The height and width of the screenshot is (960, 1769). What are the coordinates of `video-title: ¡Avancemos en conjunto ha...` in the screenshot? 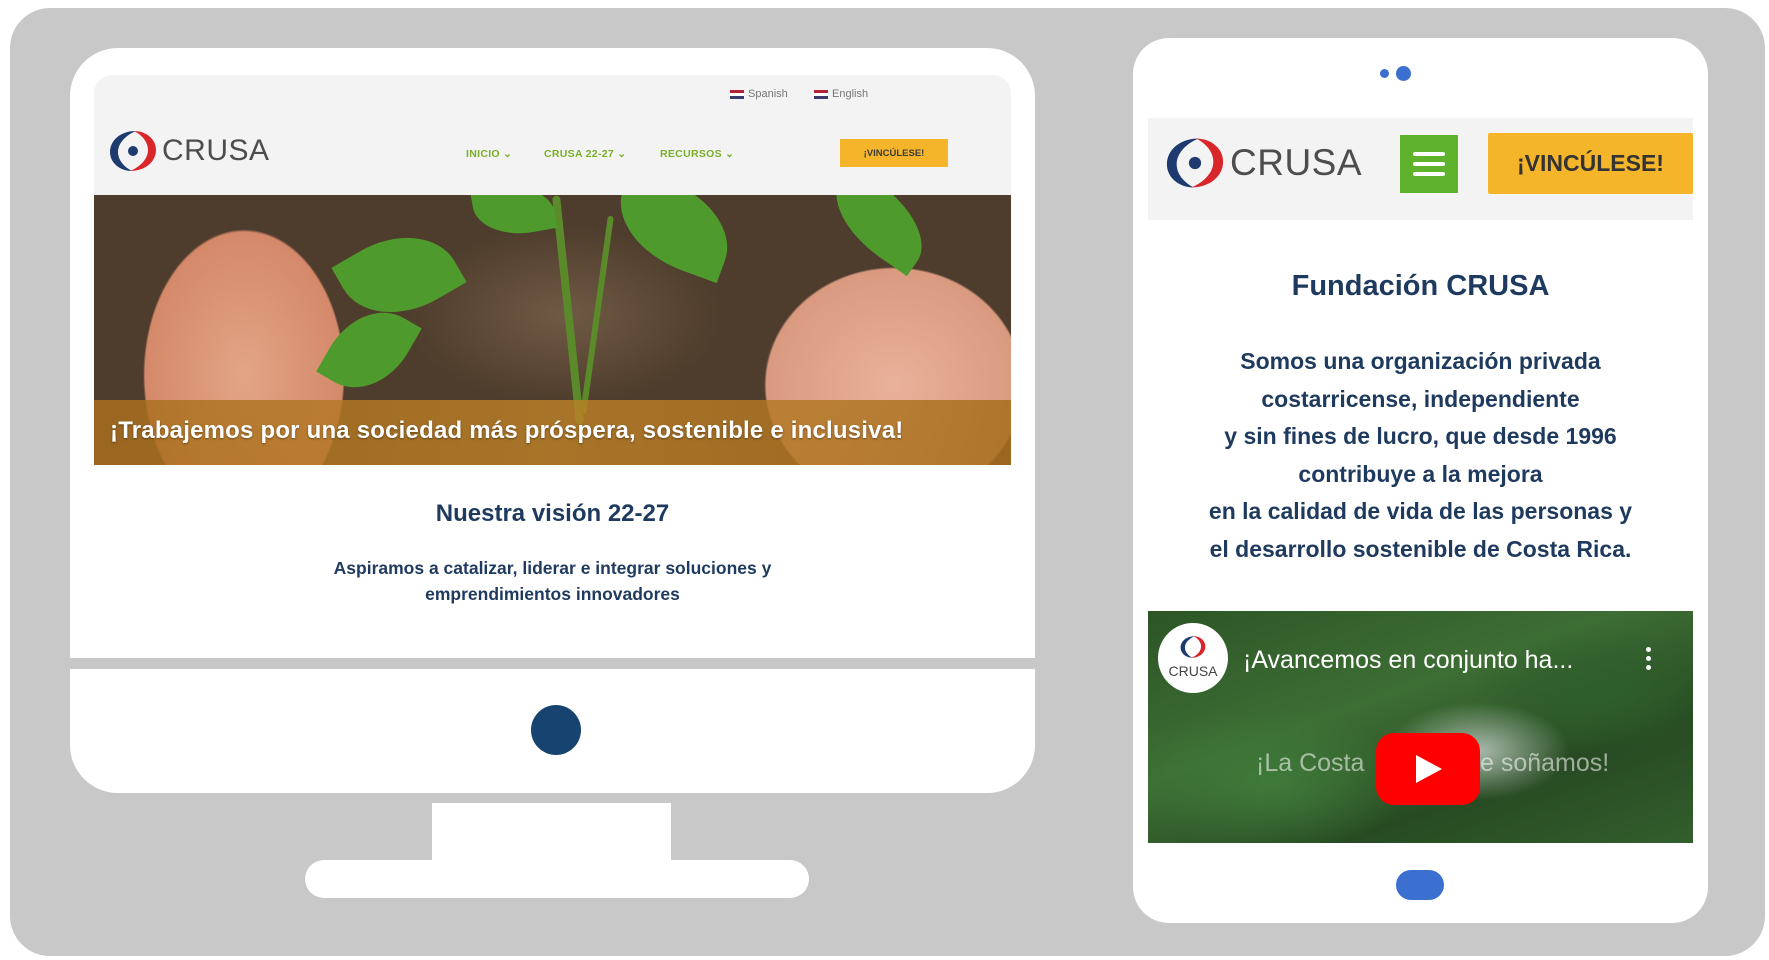 It's located at (1408, 660).